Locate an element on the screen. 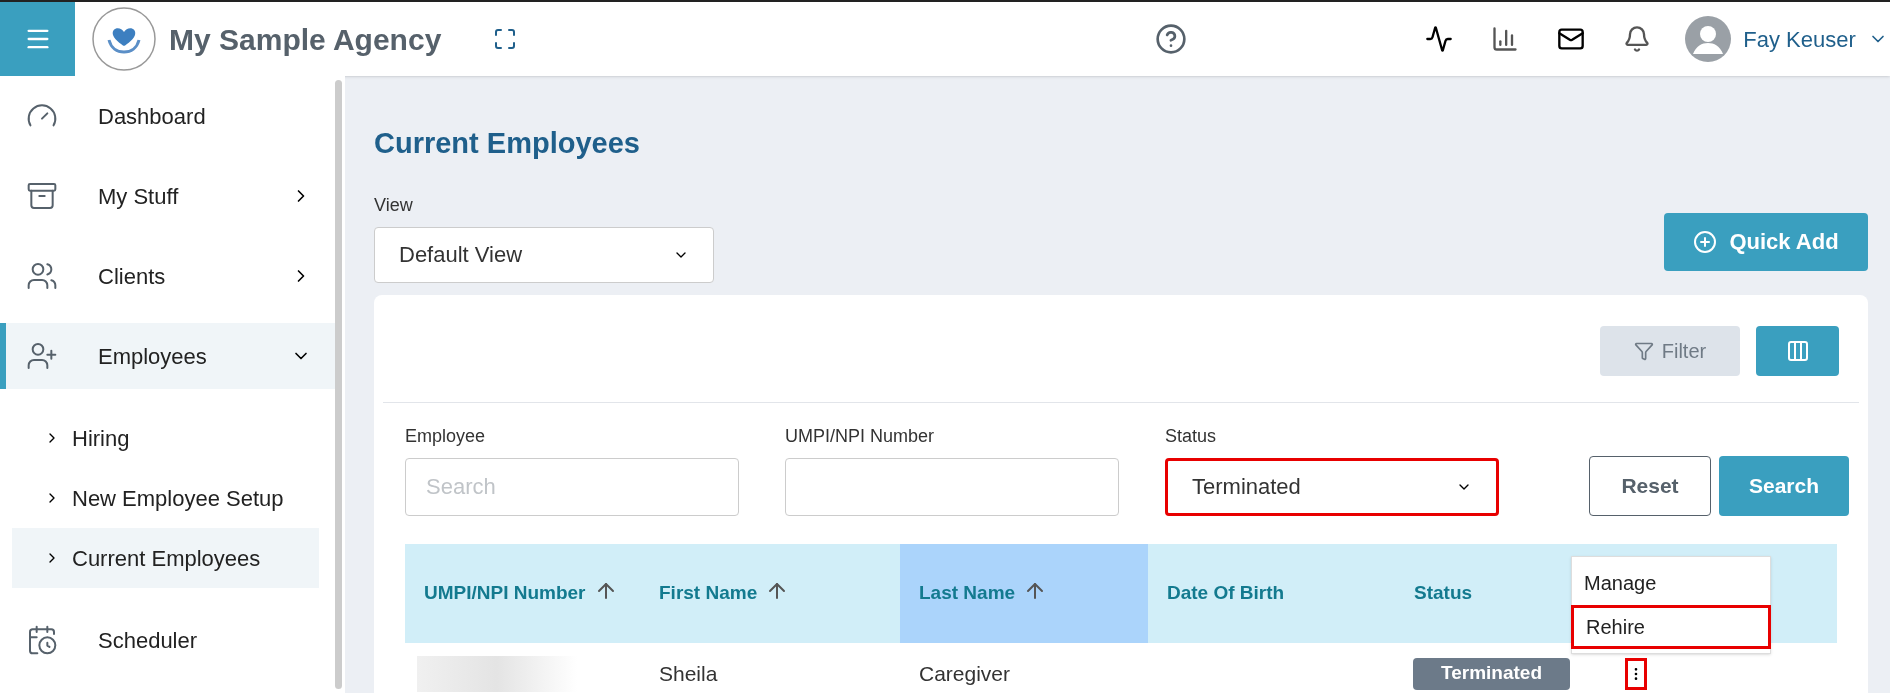 This screenshot has width=1890, height=693. user-menu-button: Fay Keuser is located at coordinates (1786, 39).